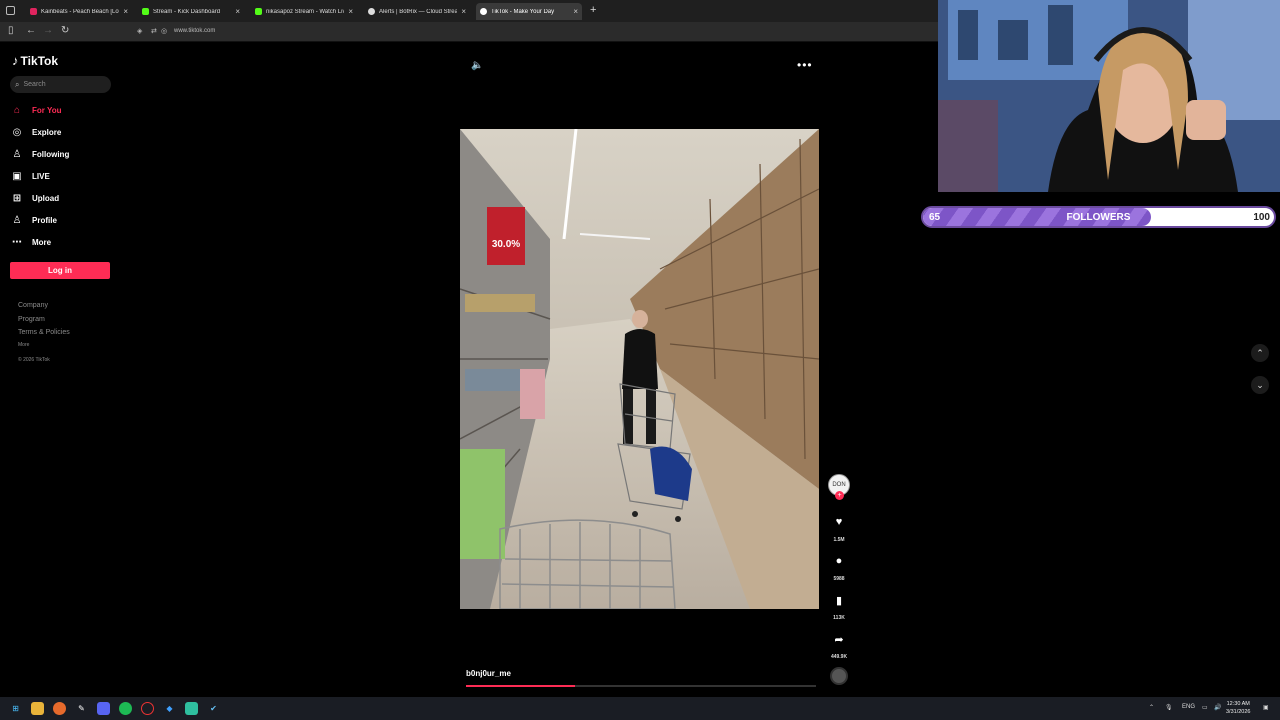 The image size is (1280, 720). What do you see at coordinates (1238, 708) in the screenshot?
I see `system-clock: 12:30 AM 3/31/2026` at bounding box center [1238, 708].